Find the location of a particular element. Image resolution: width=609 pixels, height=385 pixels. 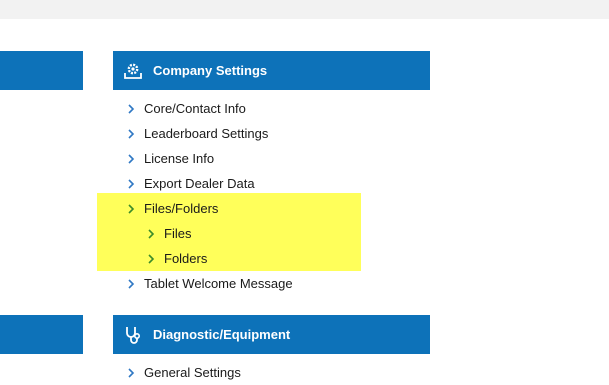

menu-item-label: Tablet Welcome Message is located at coordinates (218, 283).